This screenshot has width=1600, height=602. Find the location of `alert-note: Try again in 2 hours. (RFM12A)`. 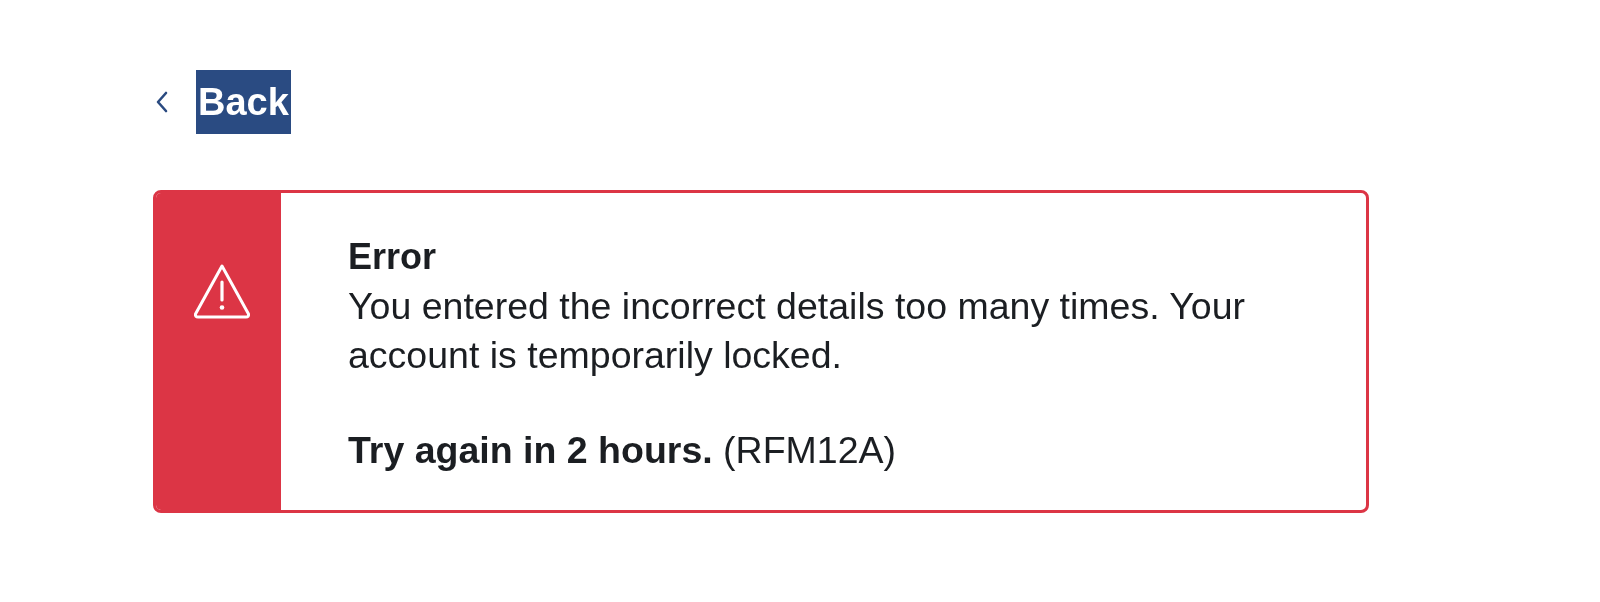

alert-note: Try again in 2 hours. (RFM12A) is located at coordinates (623, 450).